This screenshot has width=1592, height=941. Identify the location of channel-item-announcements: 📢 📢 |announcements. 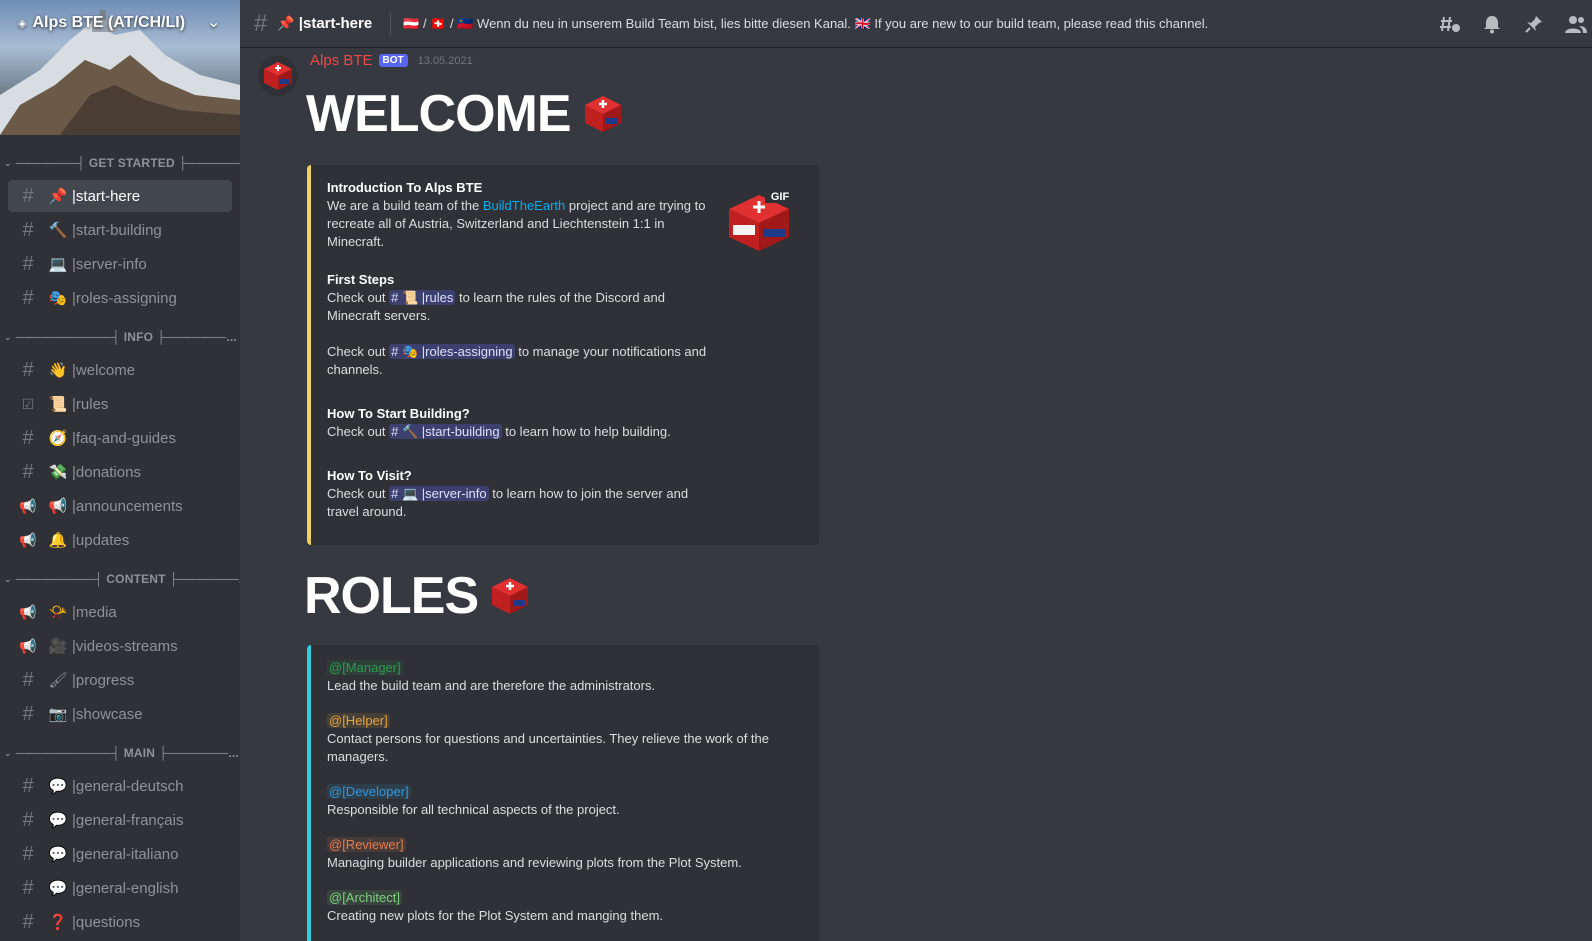
(120, 506).